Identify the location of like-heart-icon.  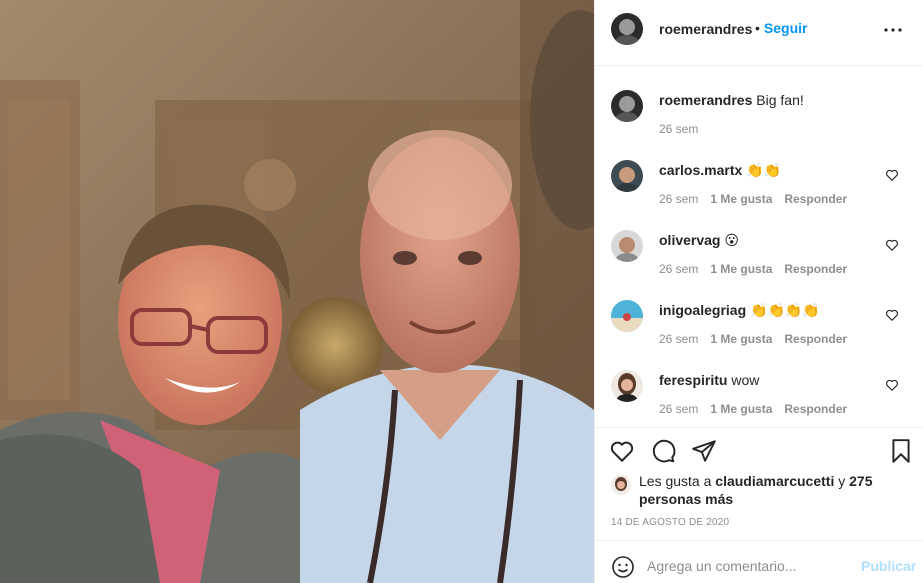
(622, 451).